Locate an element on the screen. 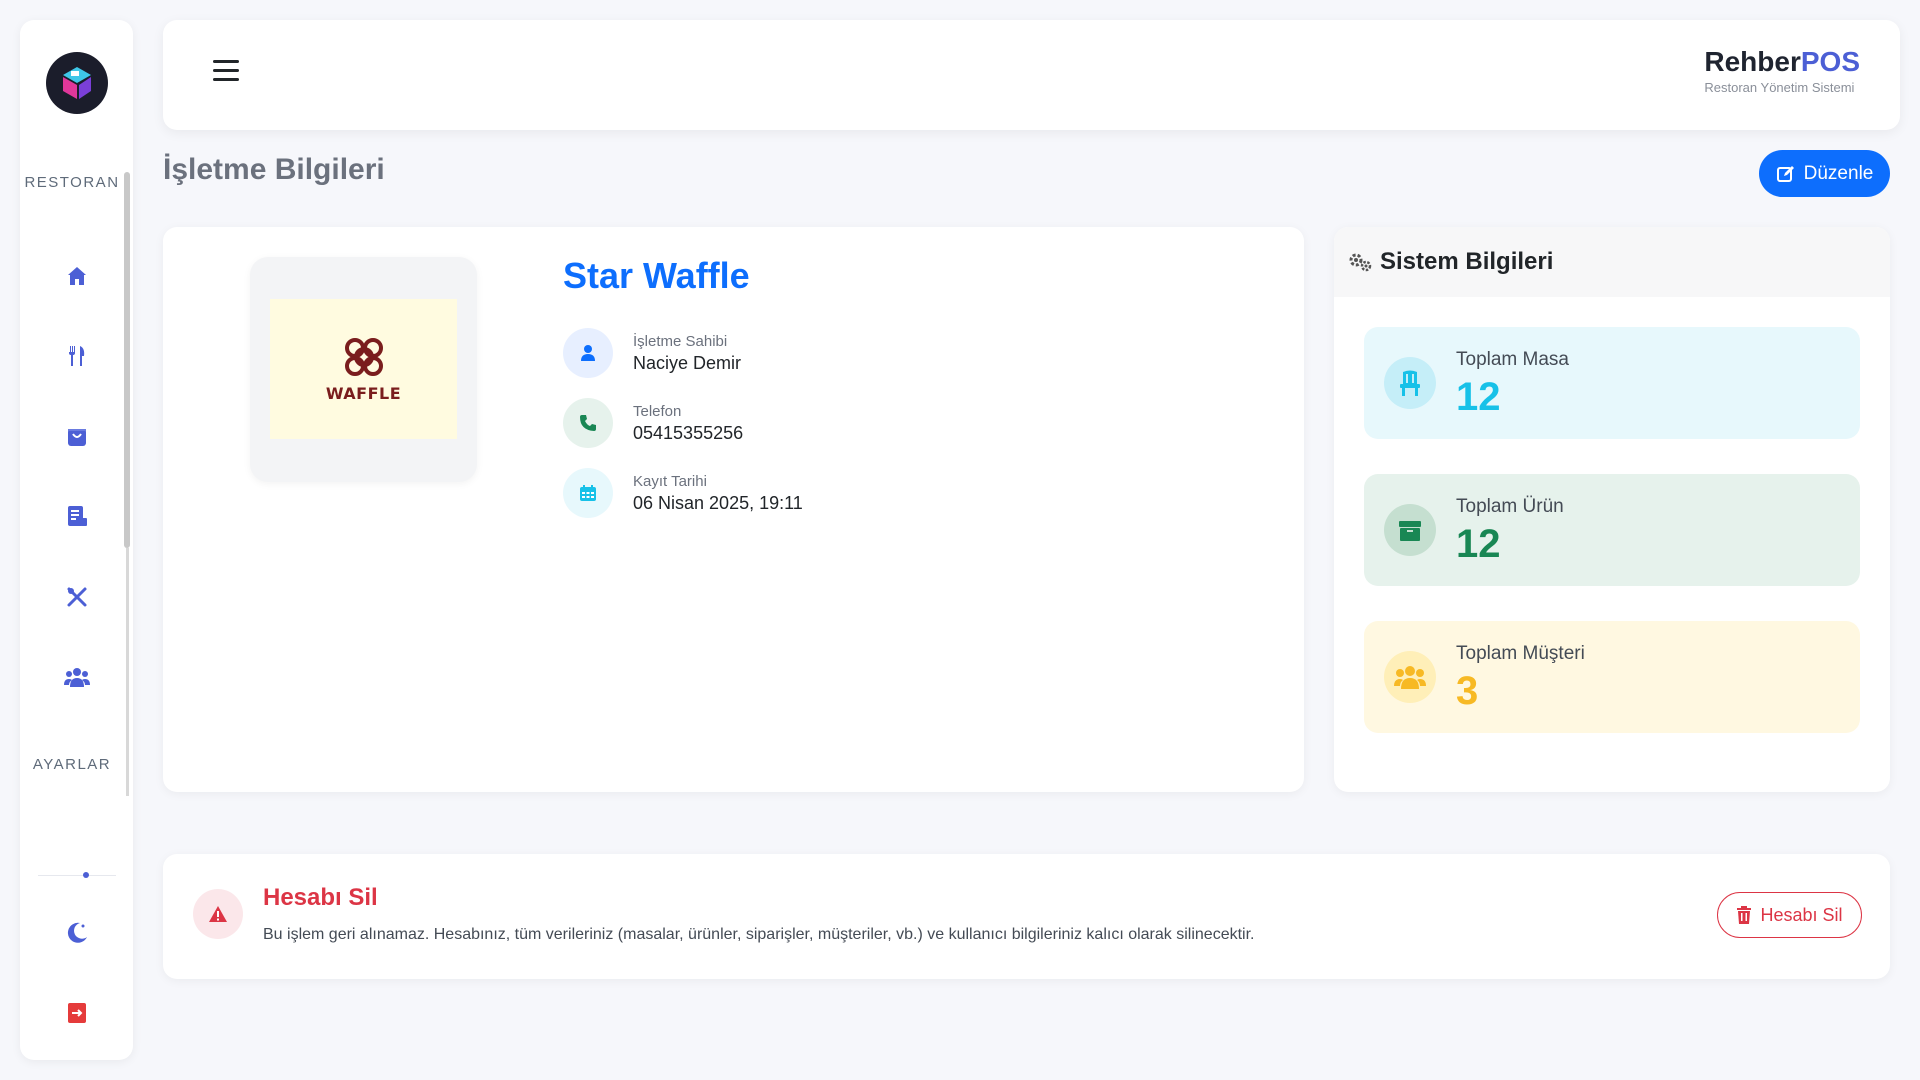  phone-icon is located at coordinates (588, 423).